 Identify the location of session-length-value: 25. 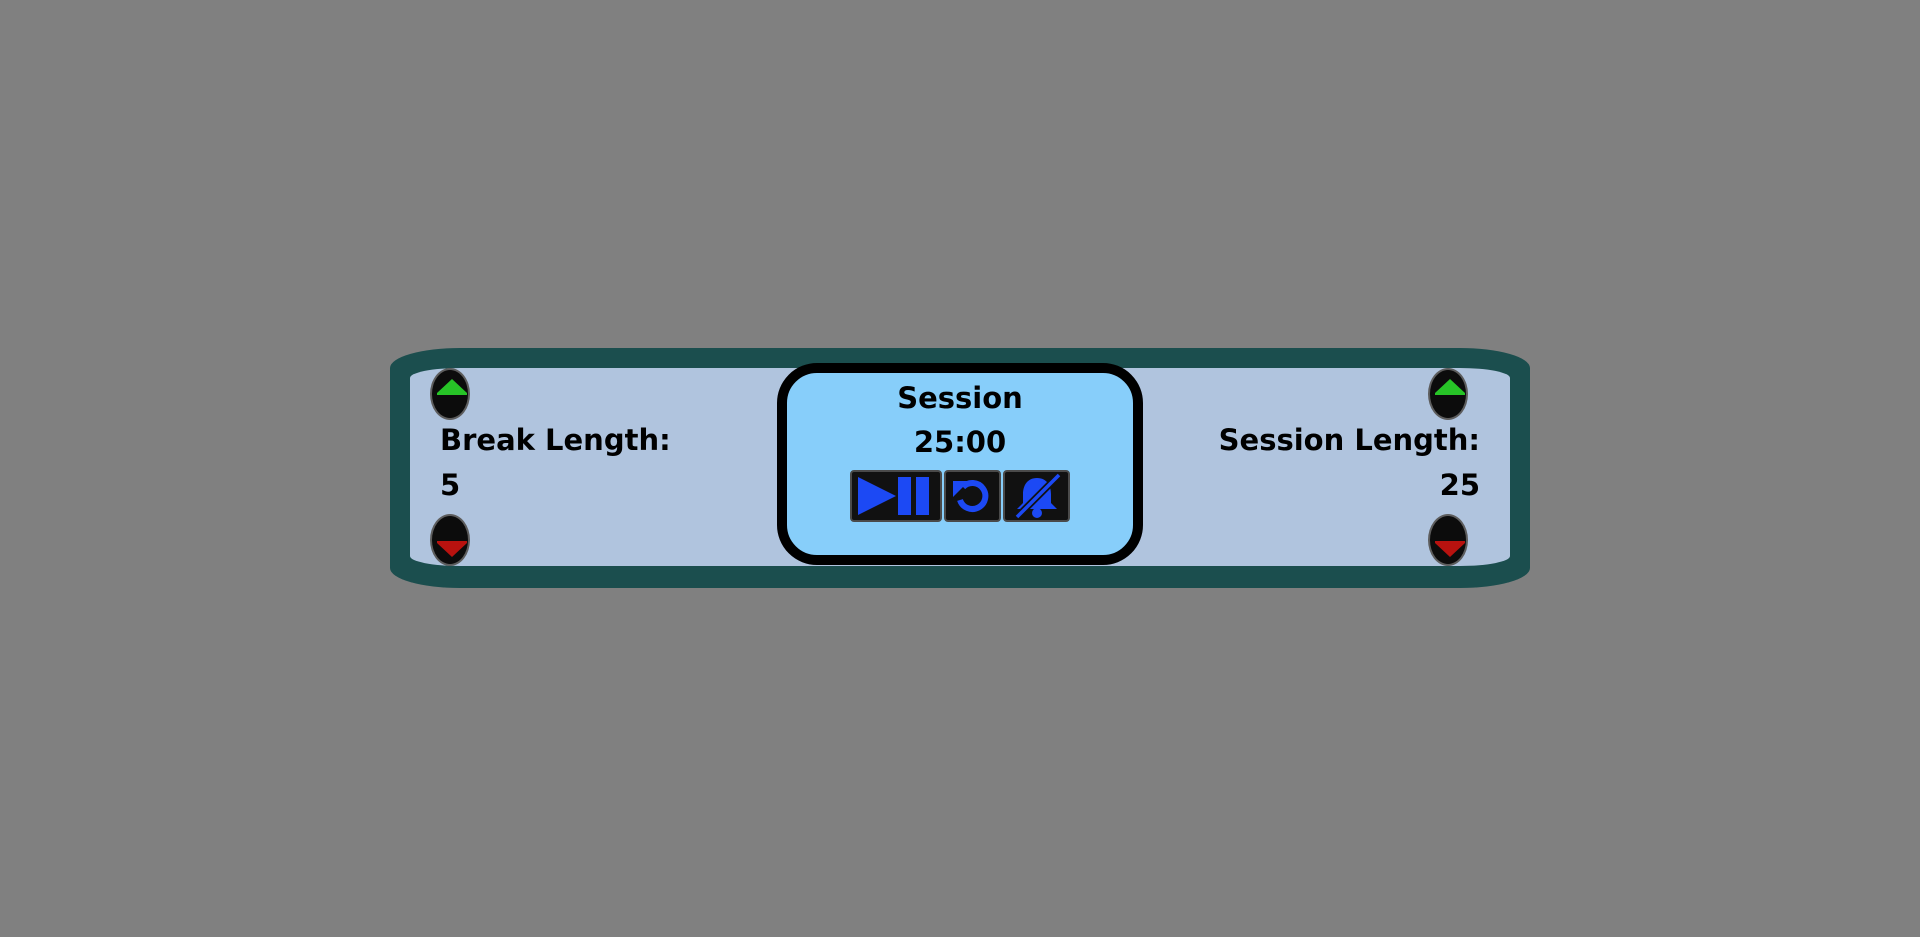
(1459, 485).